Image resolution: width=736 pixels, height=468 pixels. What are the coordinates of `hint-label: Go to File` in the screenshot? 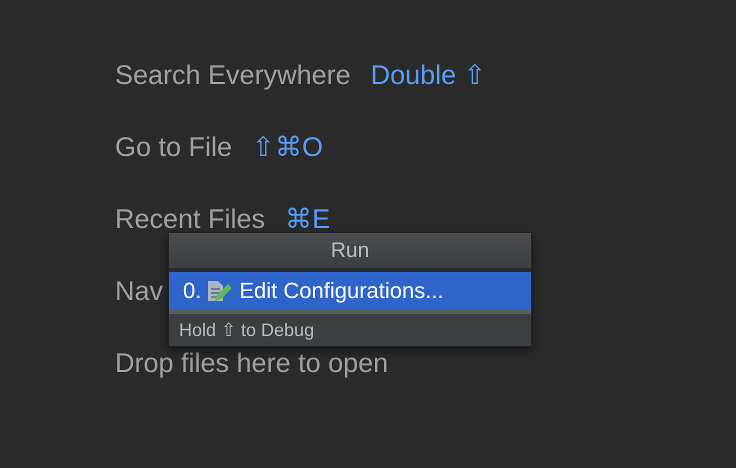 It's located at (173, 147).